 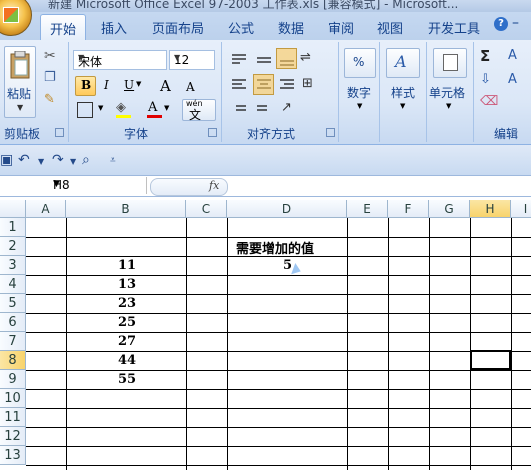 What do you see at coordinates (13, 209) in the screenshot?
I see `select-all-corner` at bounding box center [13, 209].